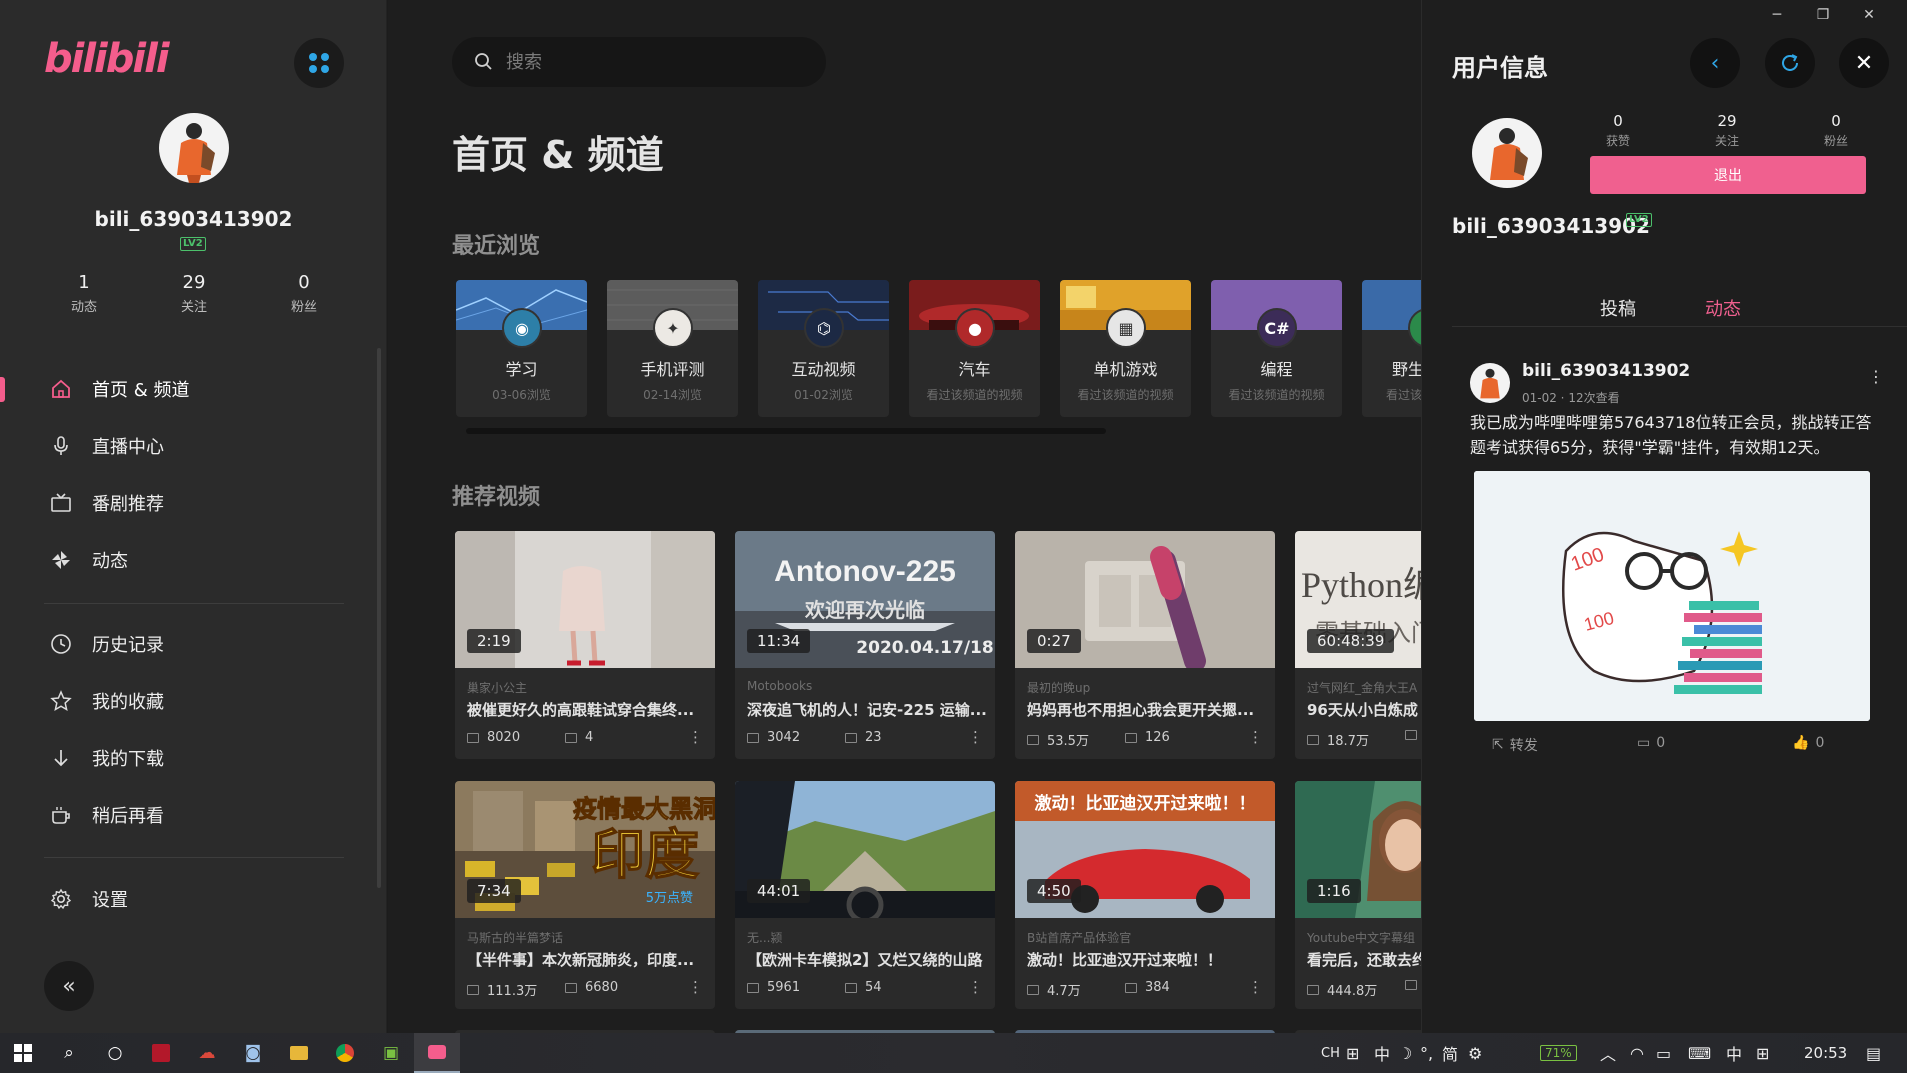 The height and width of the screenshot is (1073, 1907). Describe the element at coordinates (1330, 1053) in the screenshot. I see `input-language: CH` at that location.